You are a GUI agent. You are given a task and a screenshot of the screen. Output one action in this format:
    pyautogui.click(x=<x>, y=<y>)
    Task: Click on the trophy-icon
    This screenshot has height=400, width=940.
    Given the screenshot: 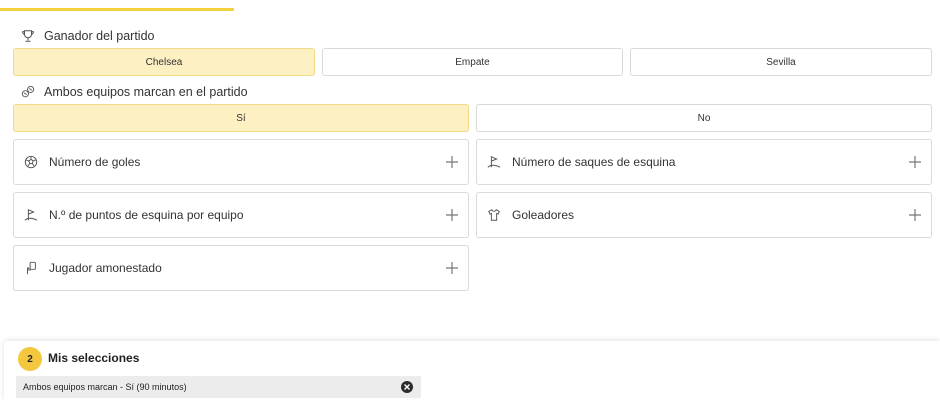 What is the action you would take?
    pyautogui.click(x=28, y=36)
    